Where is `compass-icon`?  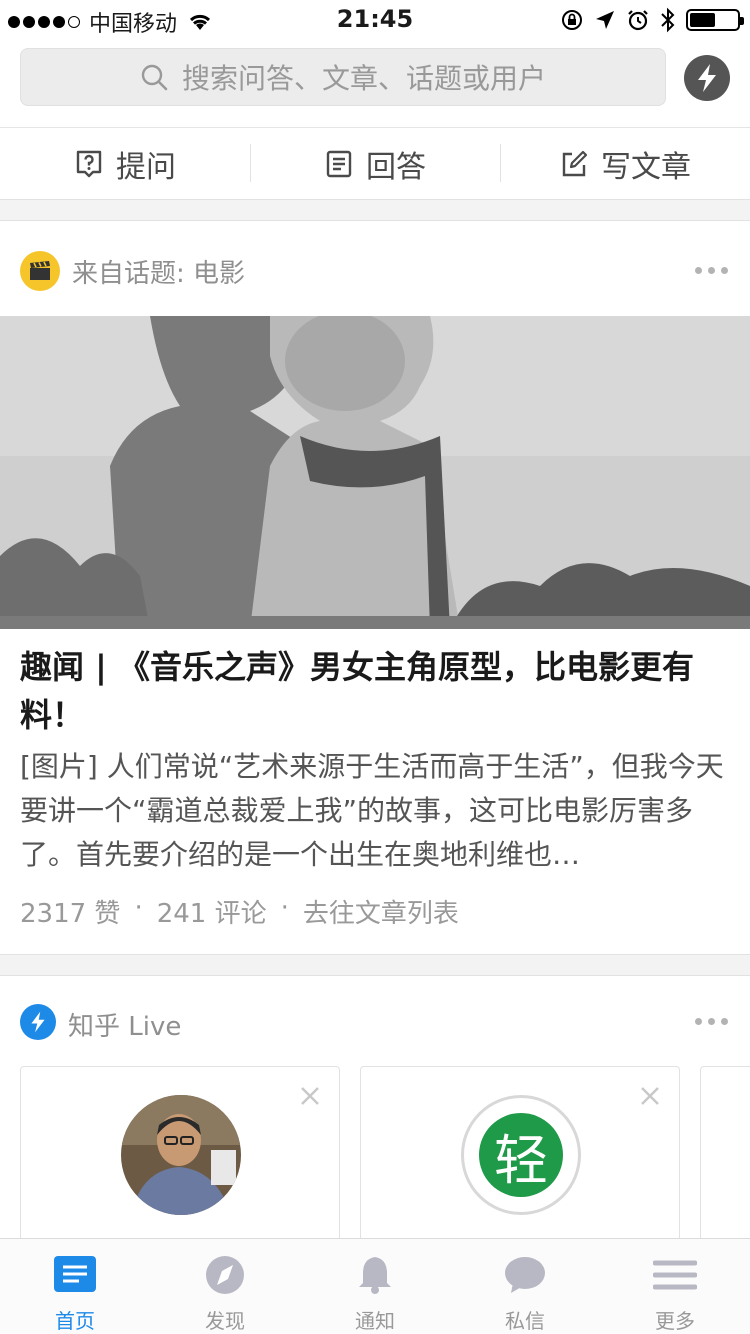 compass-icon is located at coordinates (225, 1275).